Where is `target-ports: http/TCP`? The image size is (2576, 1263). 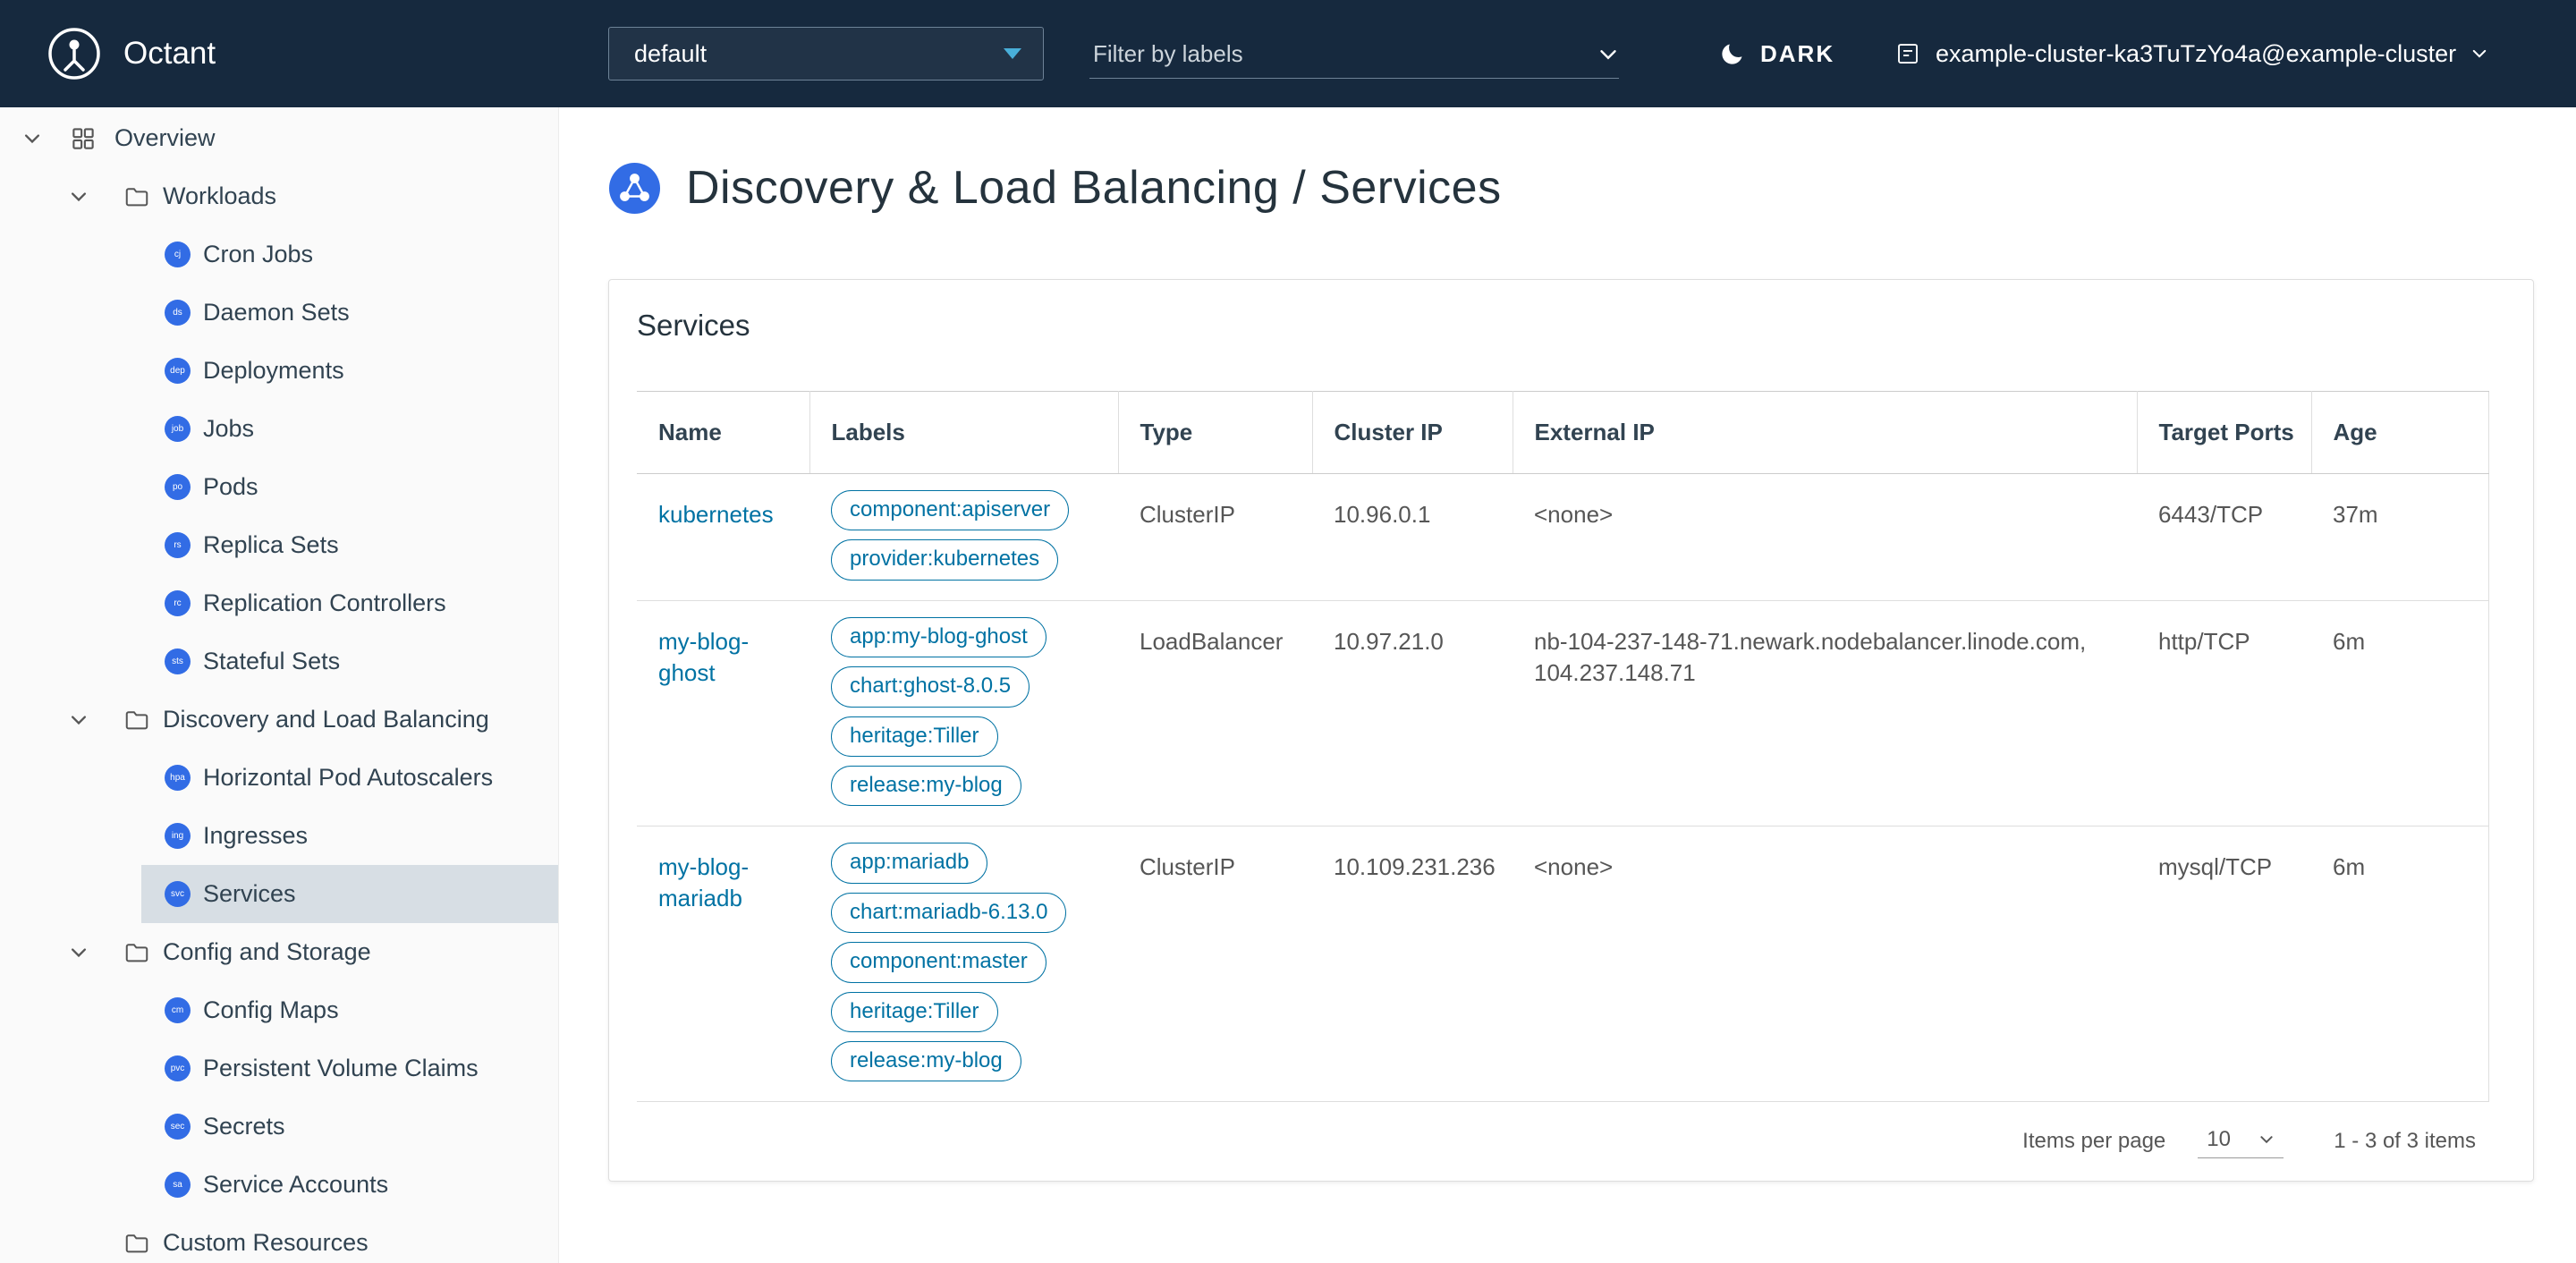
target-ports: http/TCP is located at coordinates (2224, 713).